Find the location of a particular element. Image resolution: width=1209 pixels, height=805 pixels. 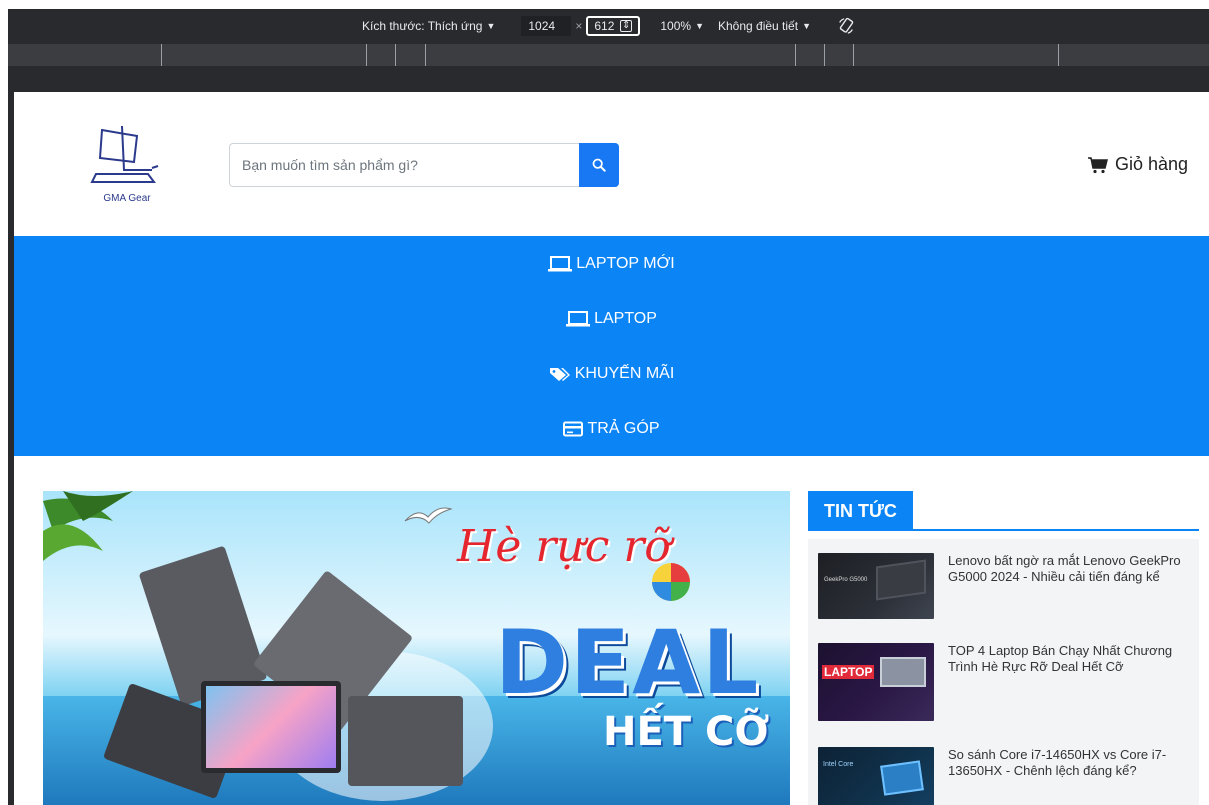

throttle-label: Không điều tiết is located at coordinates (758, 26).